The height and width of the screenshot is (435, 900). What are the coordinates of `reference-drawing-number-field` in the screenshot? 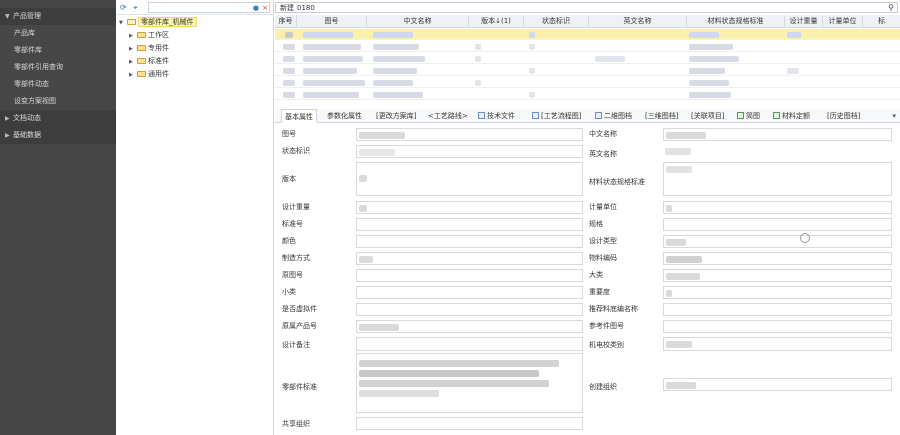 It's located at (777, 326).